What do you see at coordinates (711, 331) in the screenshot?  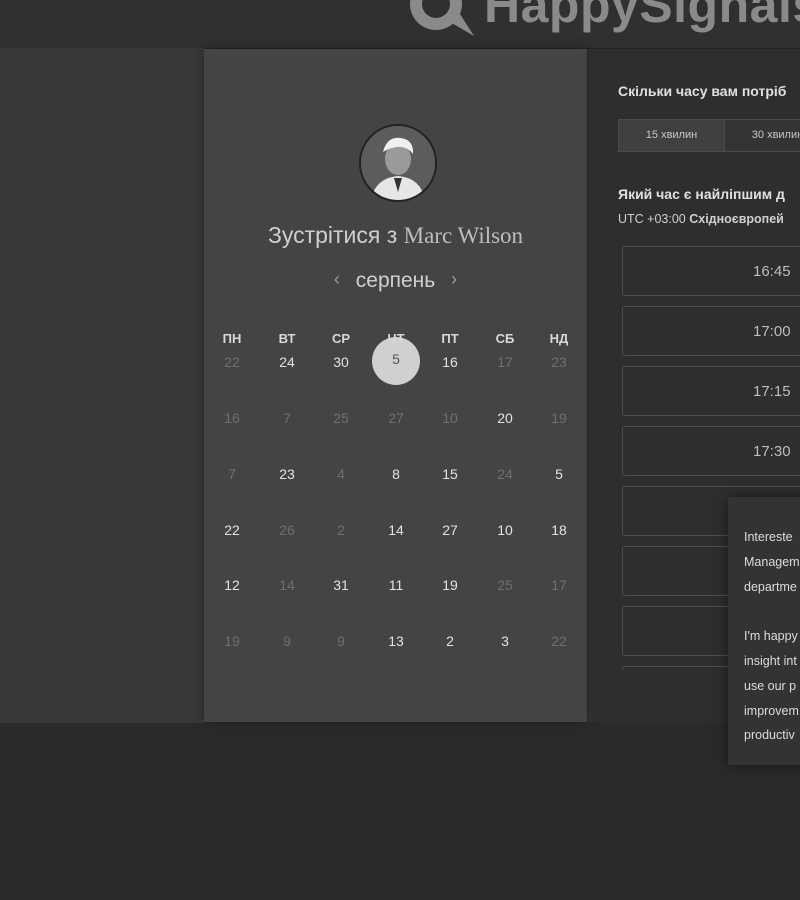 I see `time-slot-button: 17:00` at bounding box center [711, 331].